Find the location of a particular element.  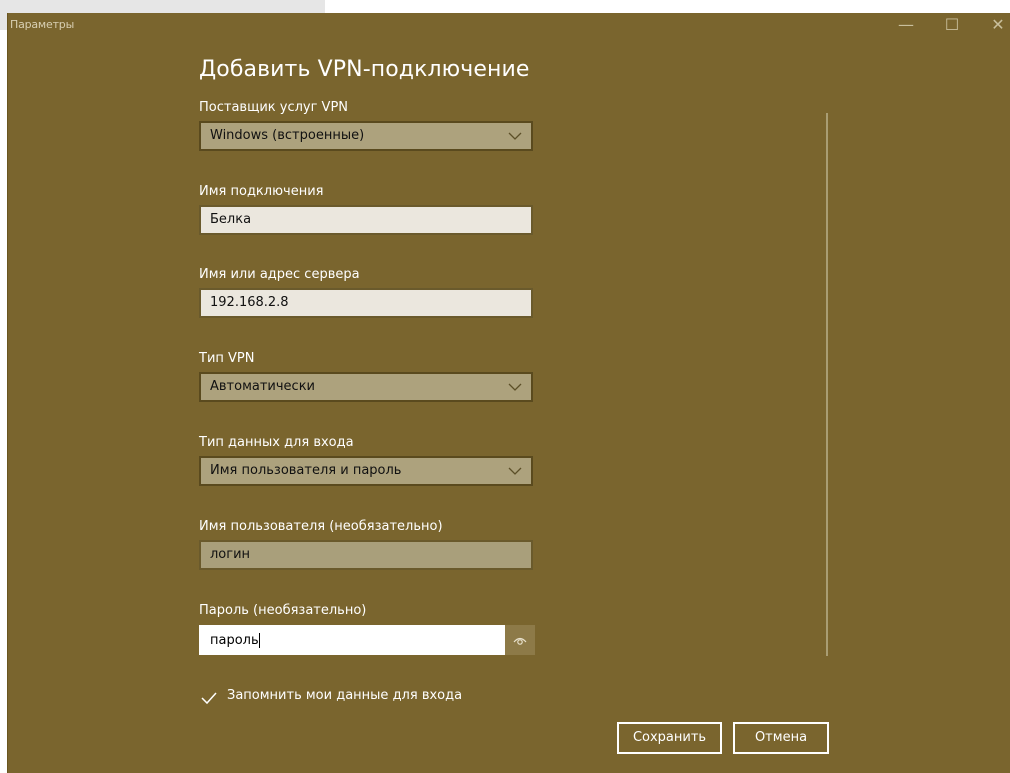

checkmark-icon is located at coordinates (209, 698).